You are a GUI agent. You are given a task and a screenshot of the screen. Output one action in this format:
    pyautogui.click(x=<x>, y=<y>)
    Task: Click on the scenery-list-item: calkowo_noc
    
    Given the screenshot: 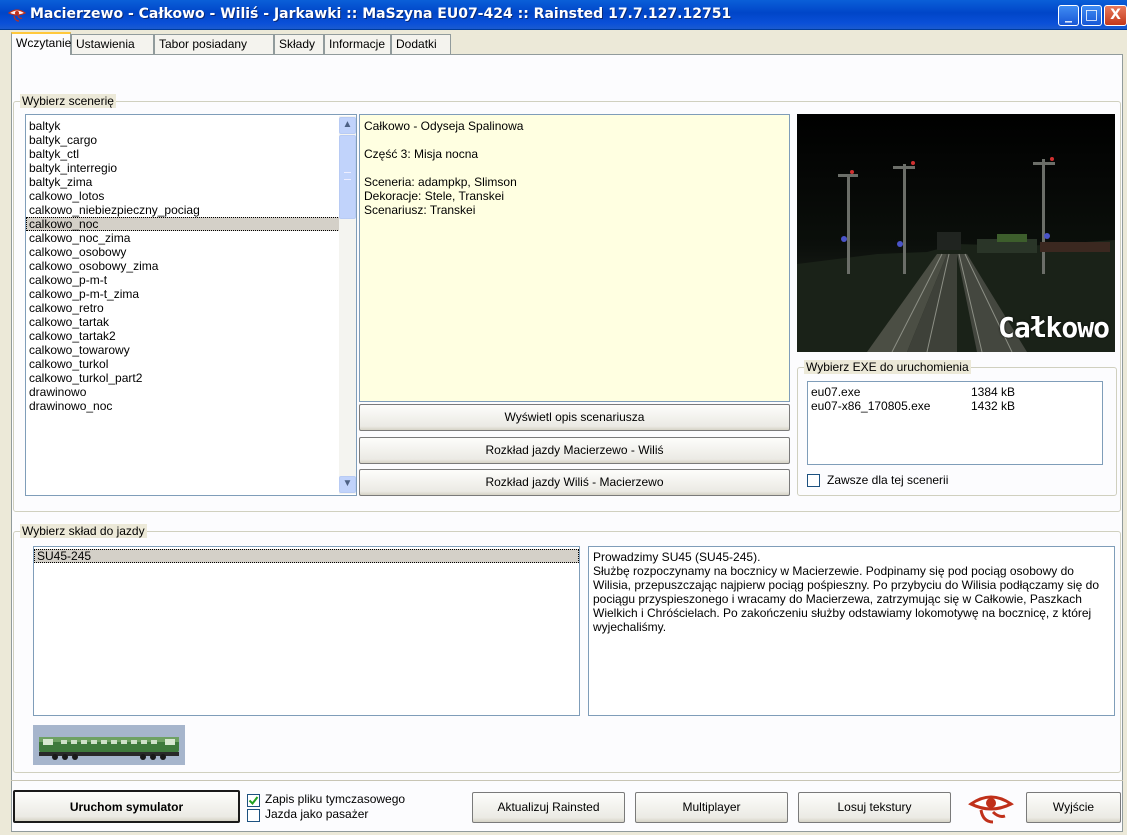 What is the action you would take?
    pyautogui.click(x=191, y=224)
    